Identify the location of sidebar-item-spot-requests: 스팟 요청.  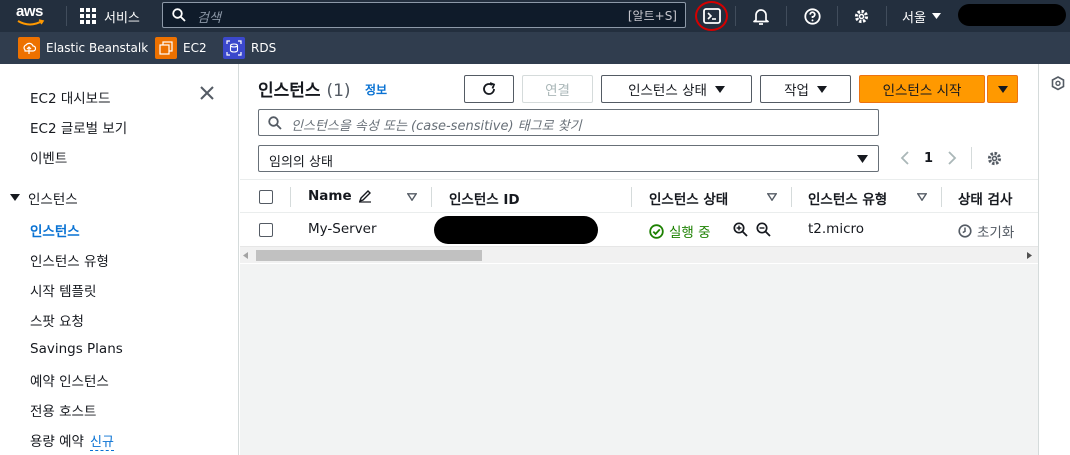
(57, 320).